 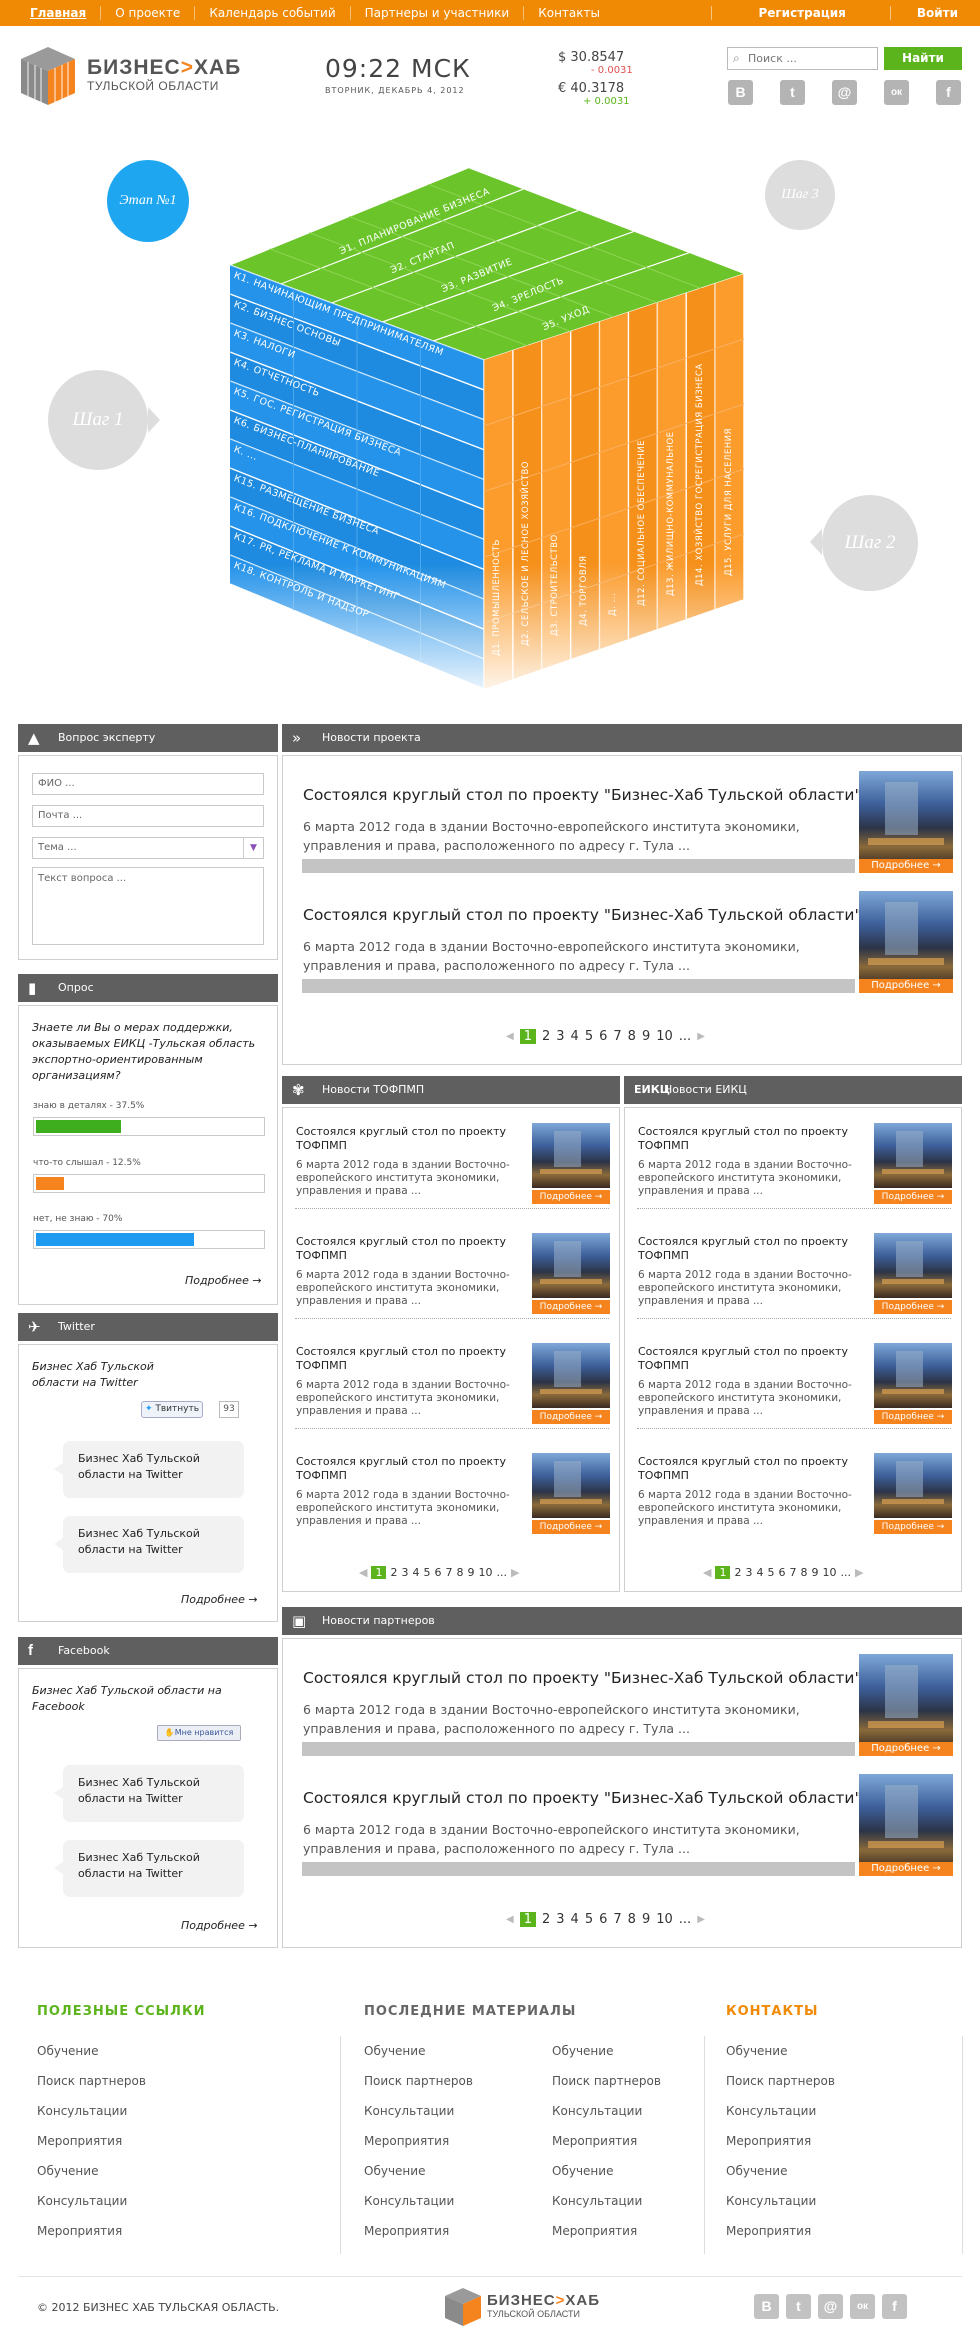 I want to click on domain-label: Д4. ТОРГОВЛЯ, so click(x=584, y=591).